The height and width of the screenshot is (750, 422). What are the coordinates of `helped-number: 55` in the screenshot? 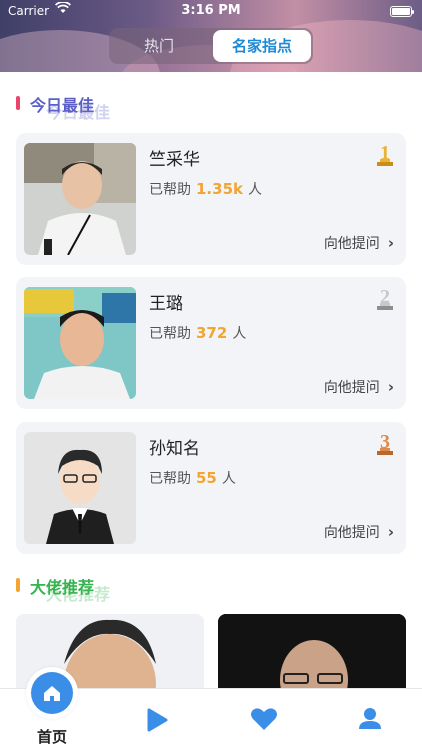 It's located at (206, 478).